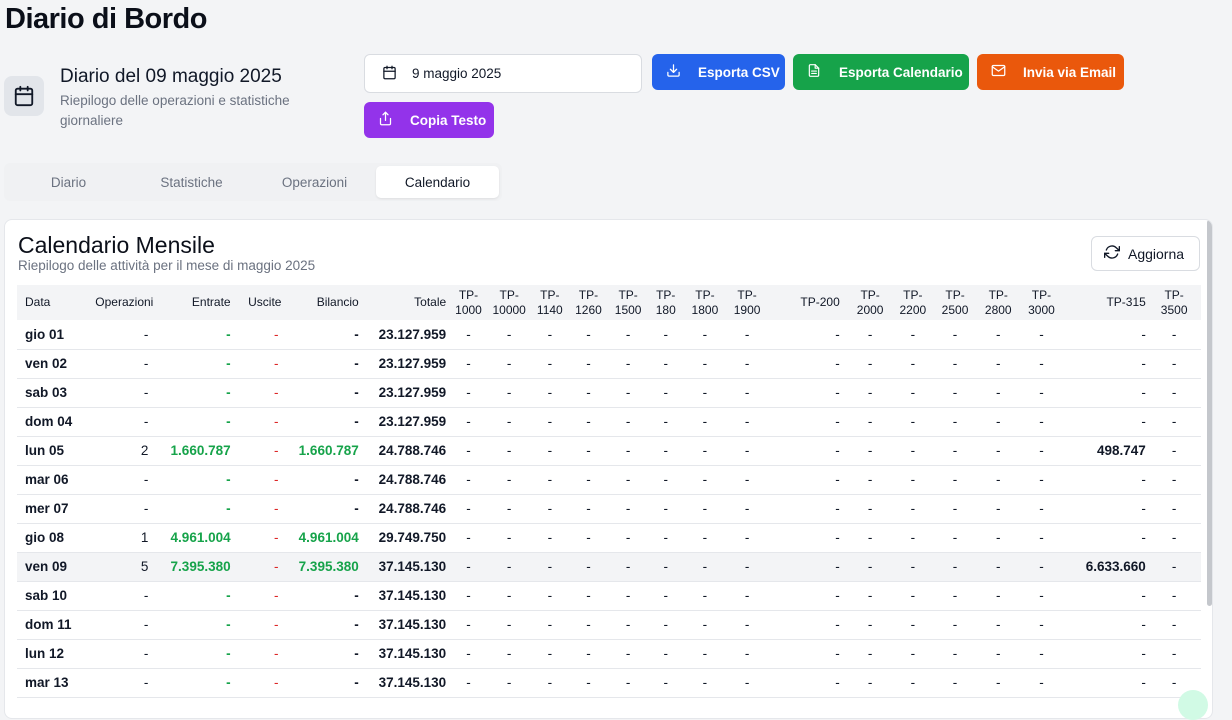 The width and height of the screenshot is (1232, 720). Describe the element at coordinates (1115, 566) in the screenshot. I see `cell-tp: 6.633.660` at that location.